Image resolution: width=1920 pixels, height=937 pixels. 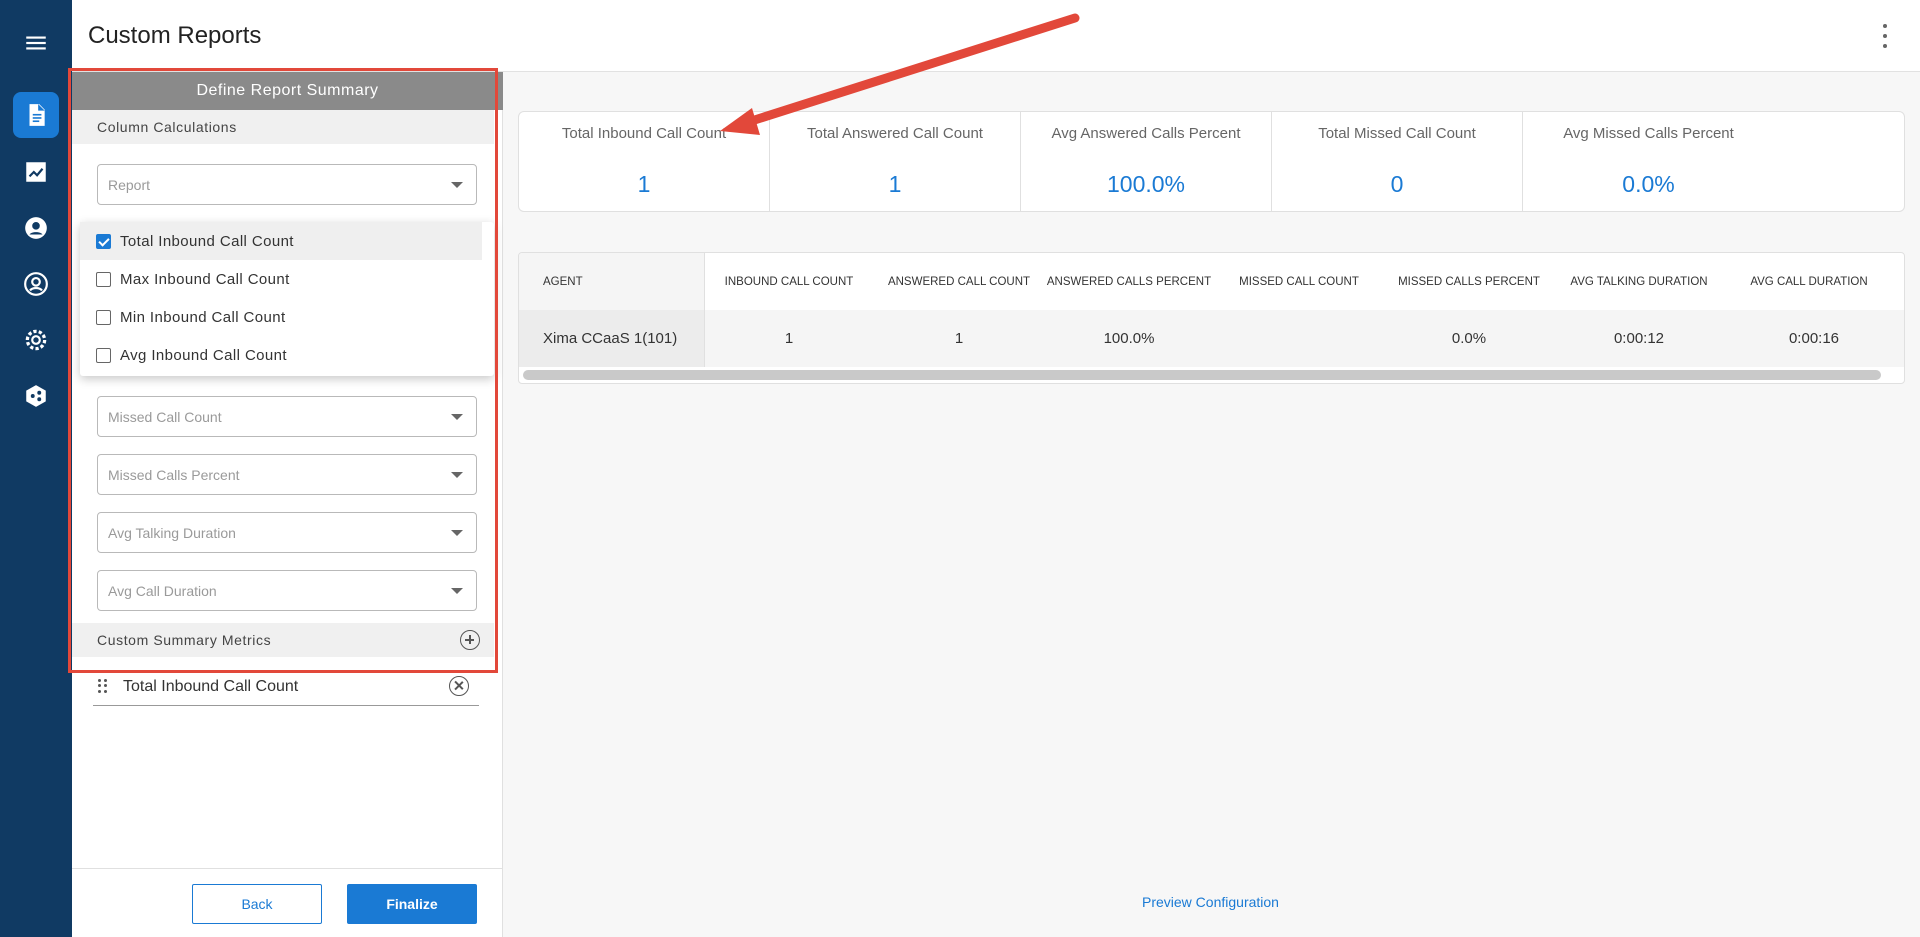 I want to click on table-header: ANSWERED CALLS PERCENT, so click(x=1129, y=281).